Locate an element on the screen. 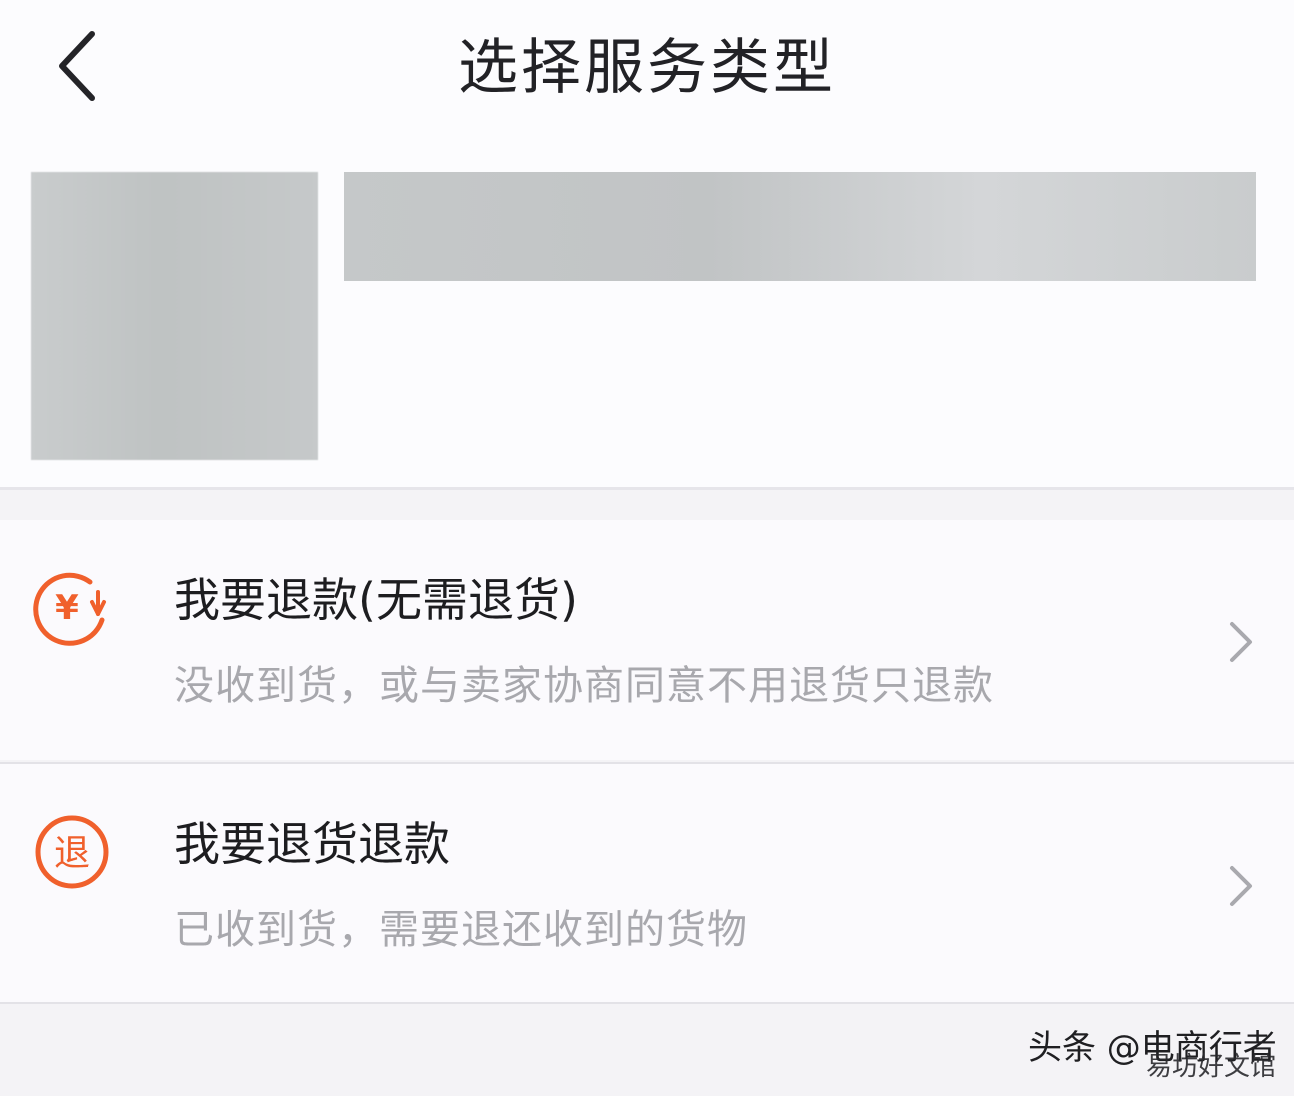 The height and width of the screenshot is (1096, 1294). divider is located at coordinates (647, 1003).